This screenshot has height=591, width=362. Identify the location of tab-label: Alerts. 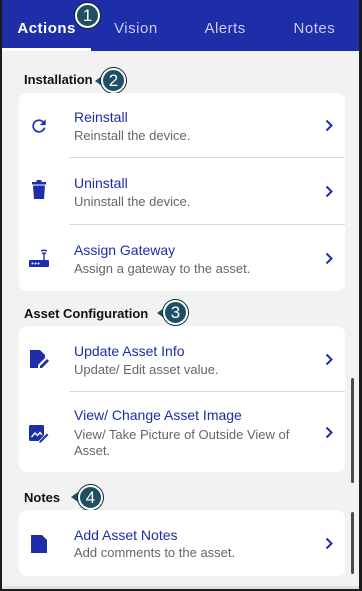
(225, 28).